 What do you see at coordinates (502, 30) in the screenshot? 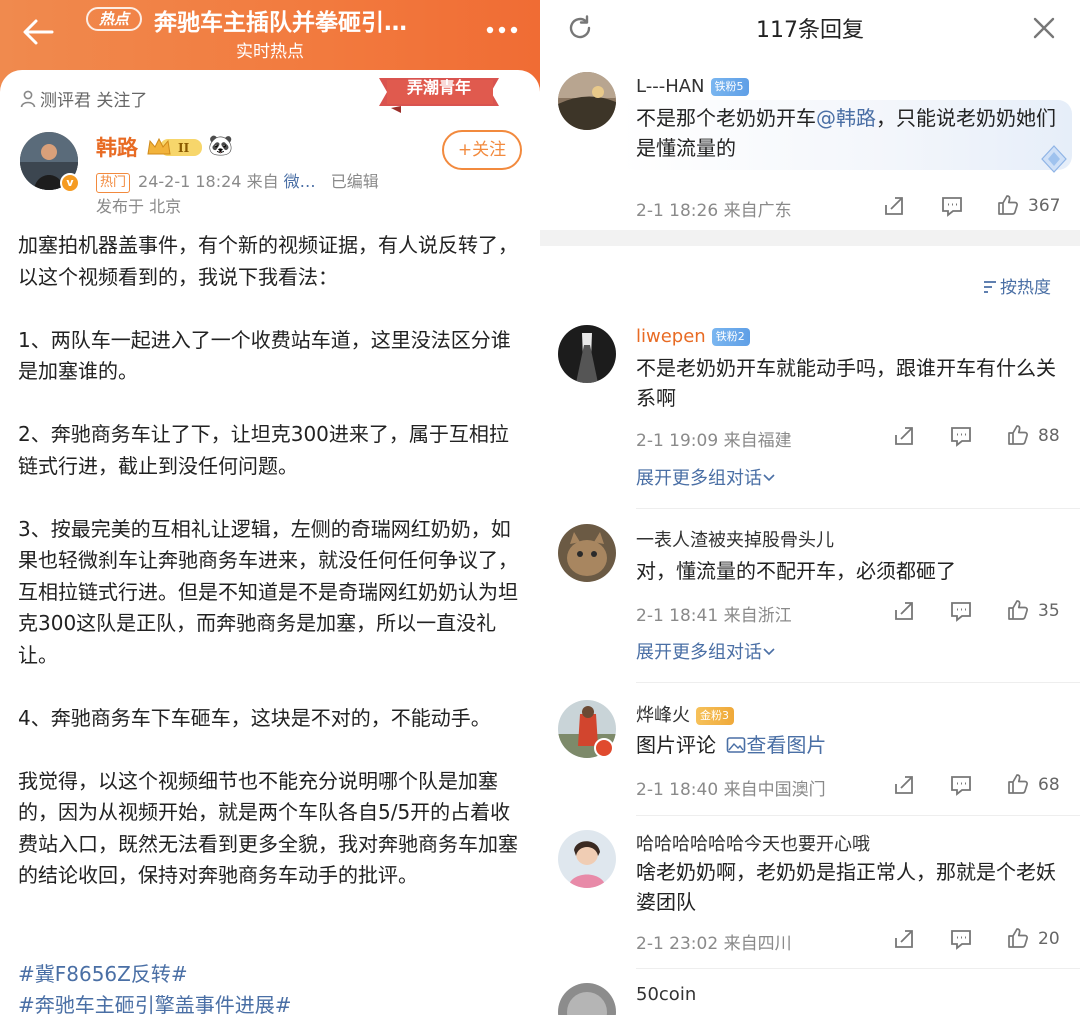
I see `more-icon` at bounding box center [502, 30].